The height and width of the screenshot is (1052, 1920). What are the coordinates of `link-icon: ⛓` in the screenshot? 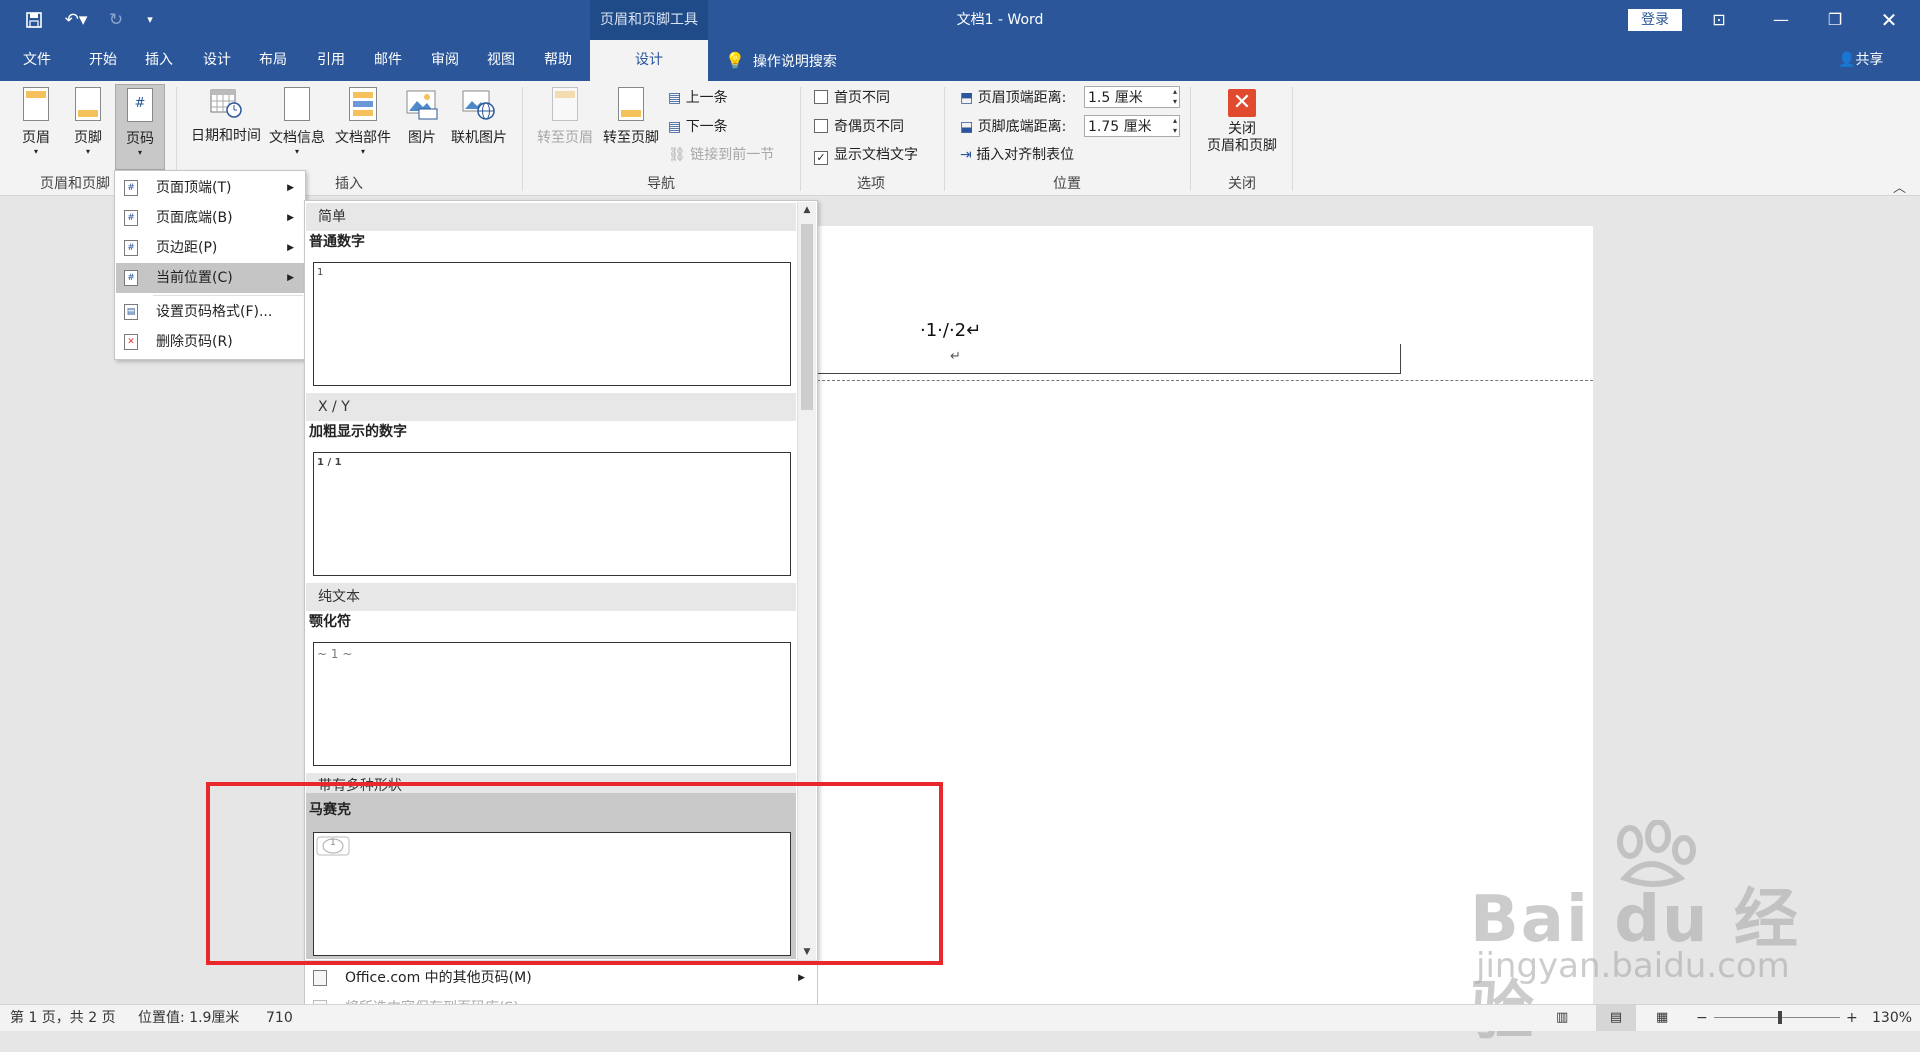 It's located at (677, 155).